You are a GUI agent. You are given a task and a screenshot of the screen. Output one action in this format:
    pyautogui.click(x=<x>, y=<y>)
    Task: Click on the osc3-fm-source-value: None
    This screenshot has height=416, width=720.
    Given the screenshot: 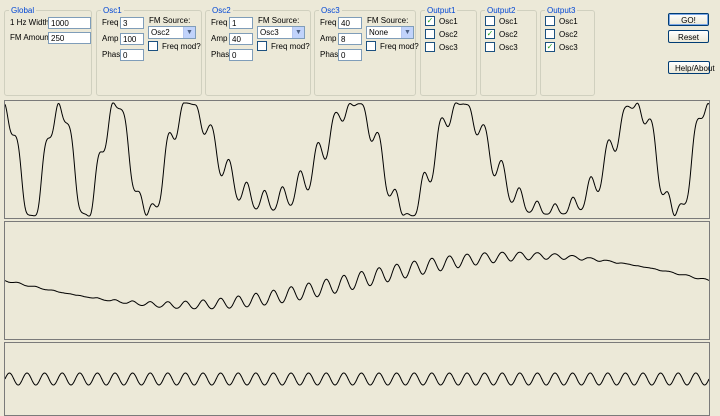 What is the action you would take?
    pyautogui.click(x=379, y=32)
    